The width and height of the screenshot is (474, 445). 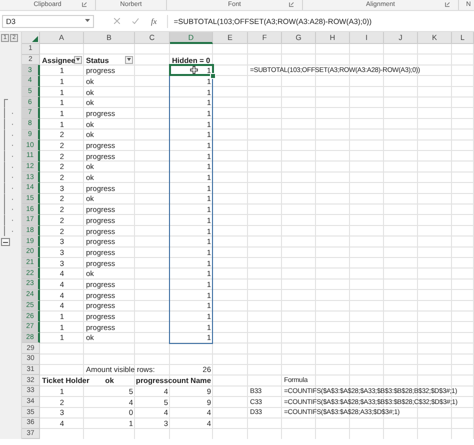 I want to click on fill-handle, so click(x=213, y=76).